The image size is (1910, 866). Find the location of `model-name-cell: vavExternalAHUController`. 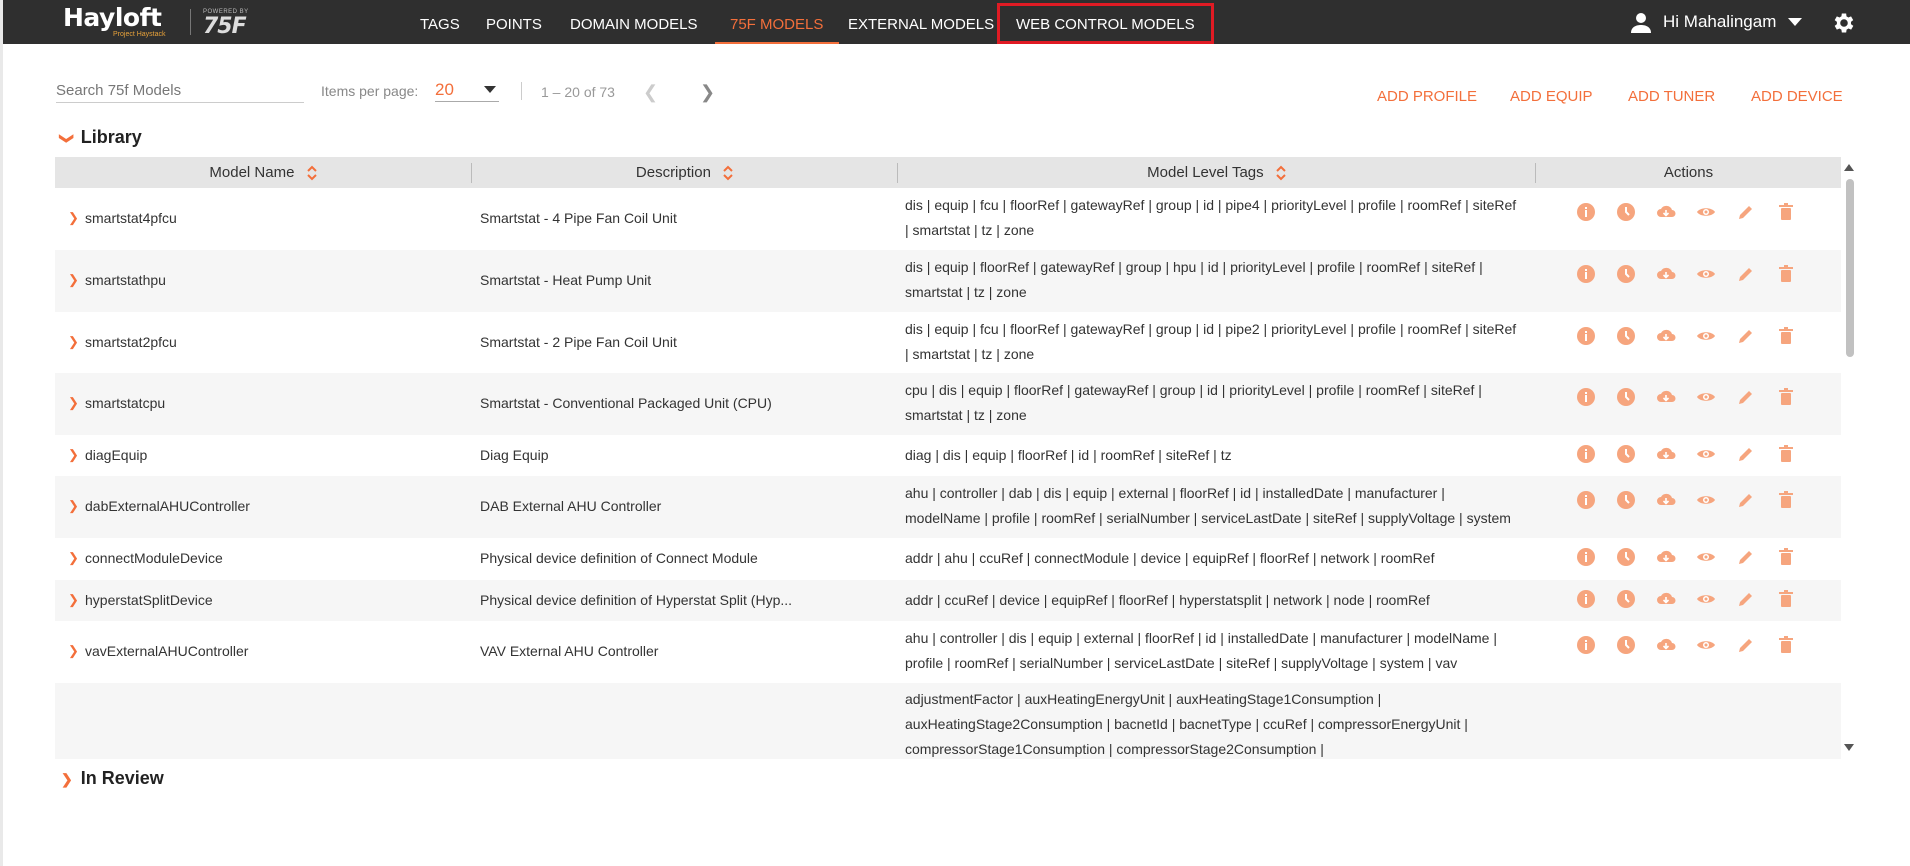

model-name-cell: vavExternalAHUController is located at coordinates (166, 651).